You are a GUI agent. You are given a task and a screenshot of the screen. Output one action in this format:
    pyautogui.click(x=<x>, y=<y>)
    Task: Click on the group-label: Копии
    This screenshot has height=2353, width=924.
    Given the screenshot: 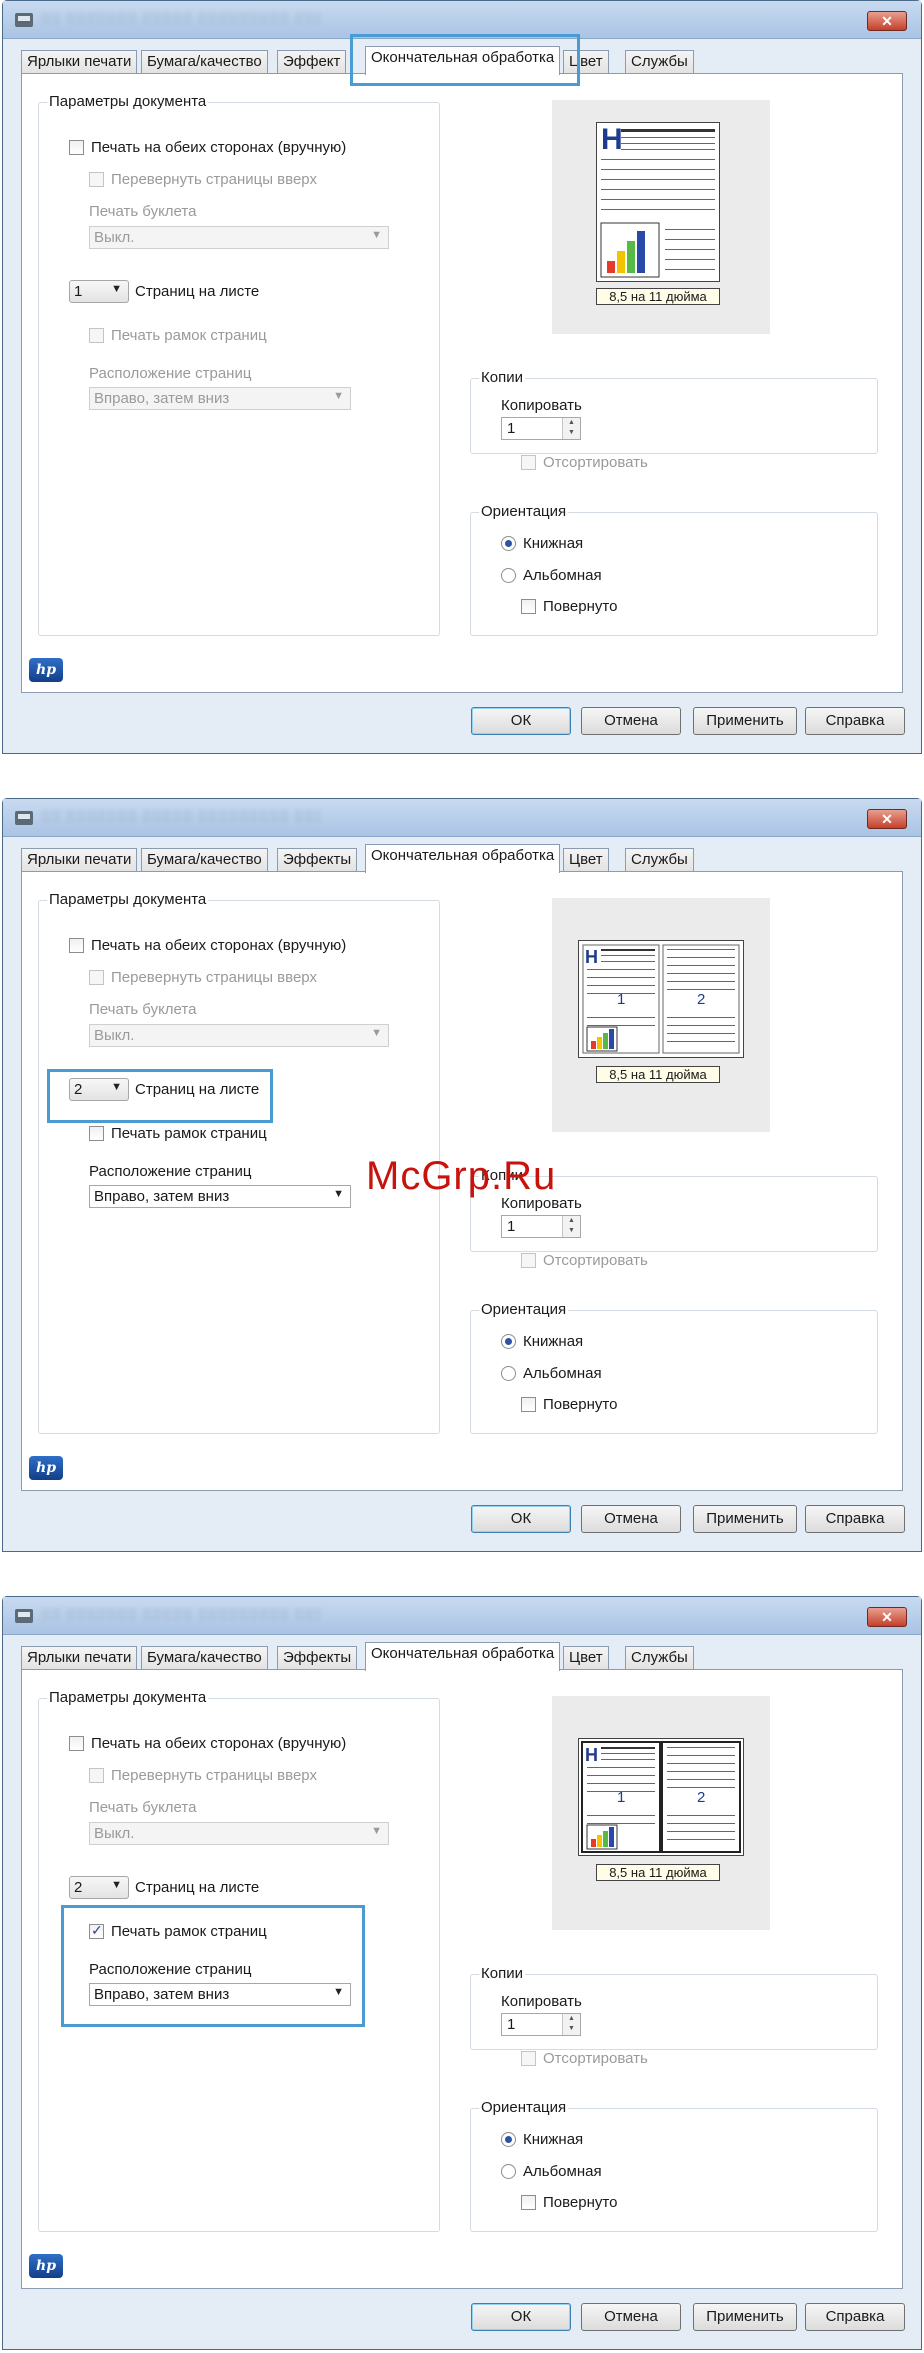 What is the action you would take?
    pyautogui.click(x=502, y=1973)
    